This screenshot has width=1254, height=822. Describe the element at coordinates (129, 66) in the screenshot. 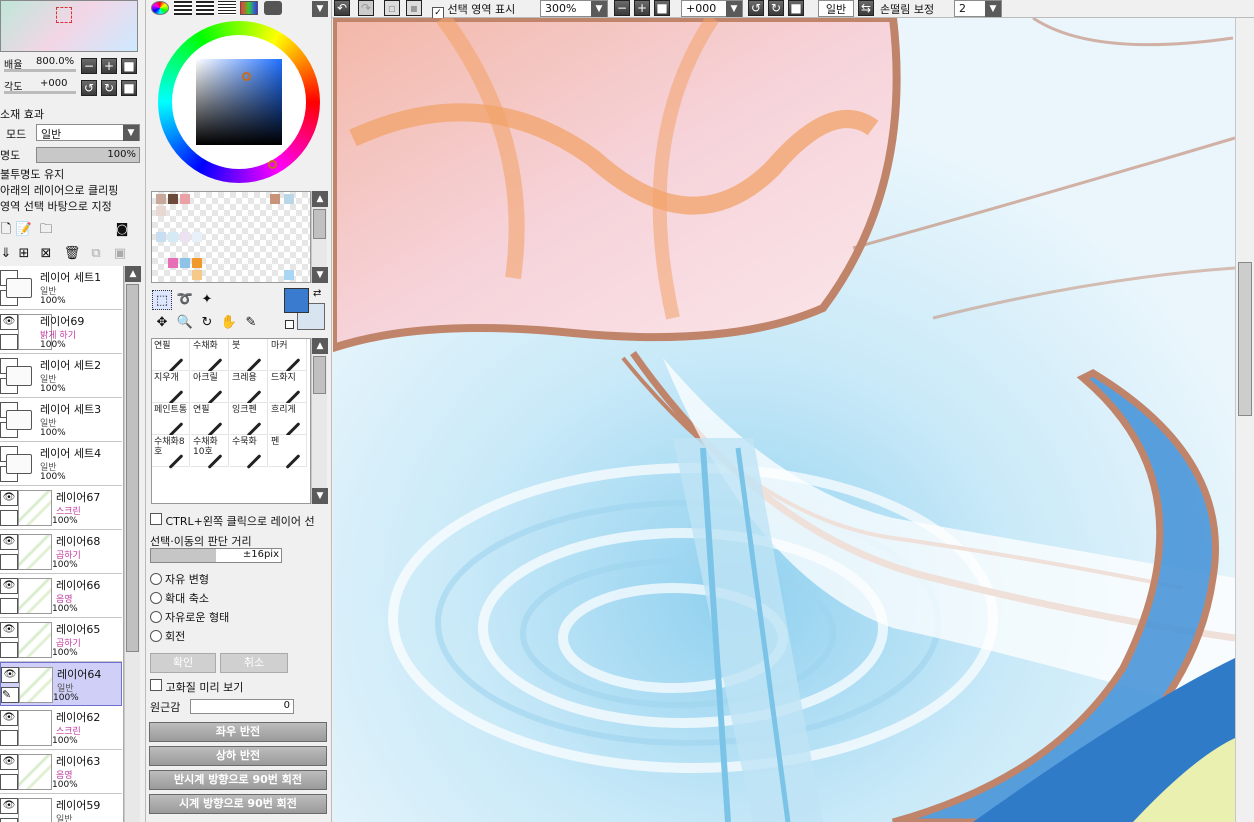

I see `zoom-reset-button: ■` at that location.